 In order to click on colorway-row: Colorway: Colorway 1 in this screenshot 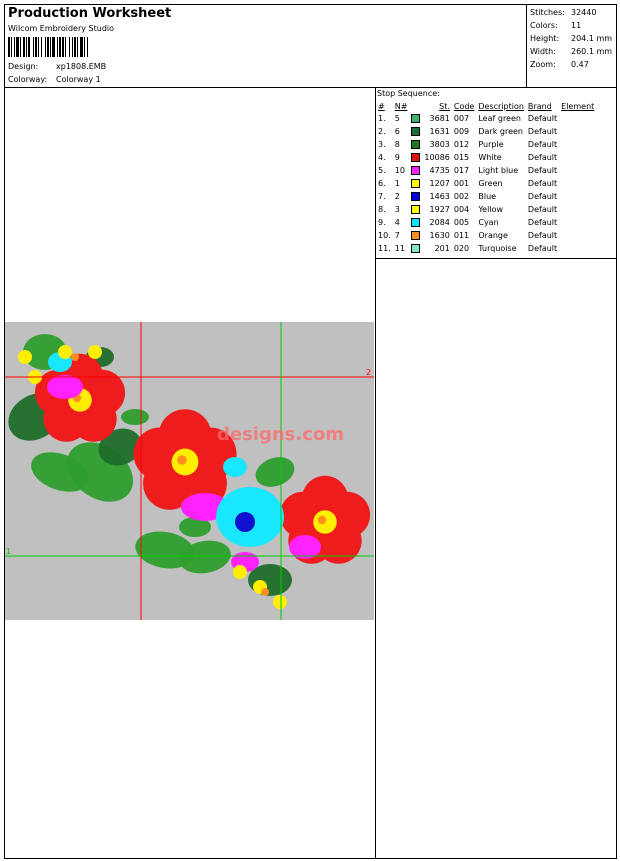, I will do `click(54, 79)`.